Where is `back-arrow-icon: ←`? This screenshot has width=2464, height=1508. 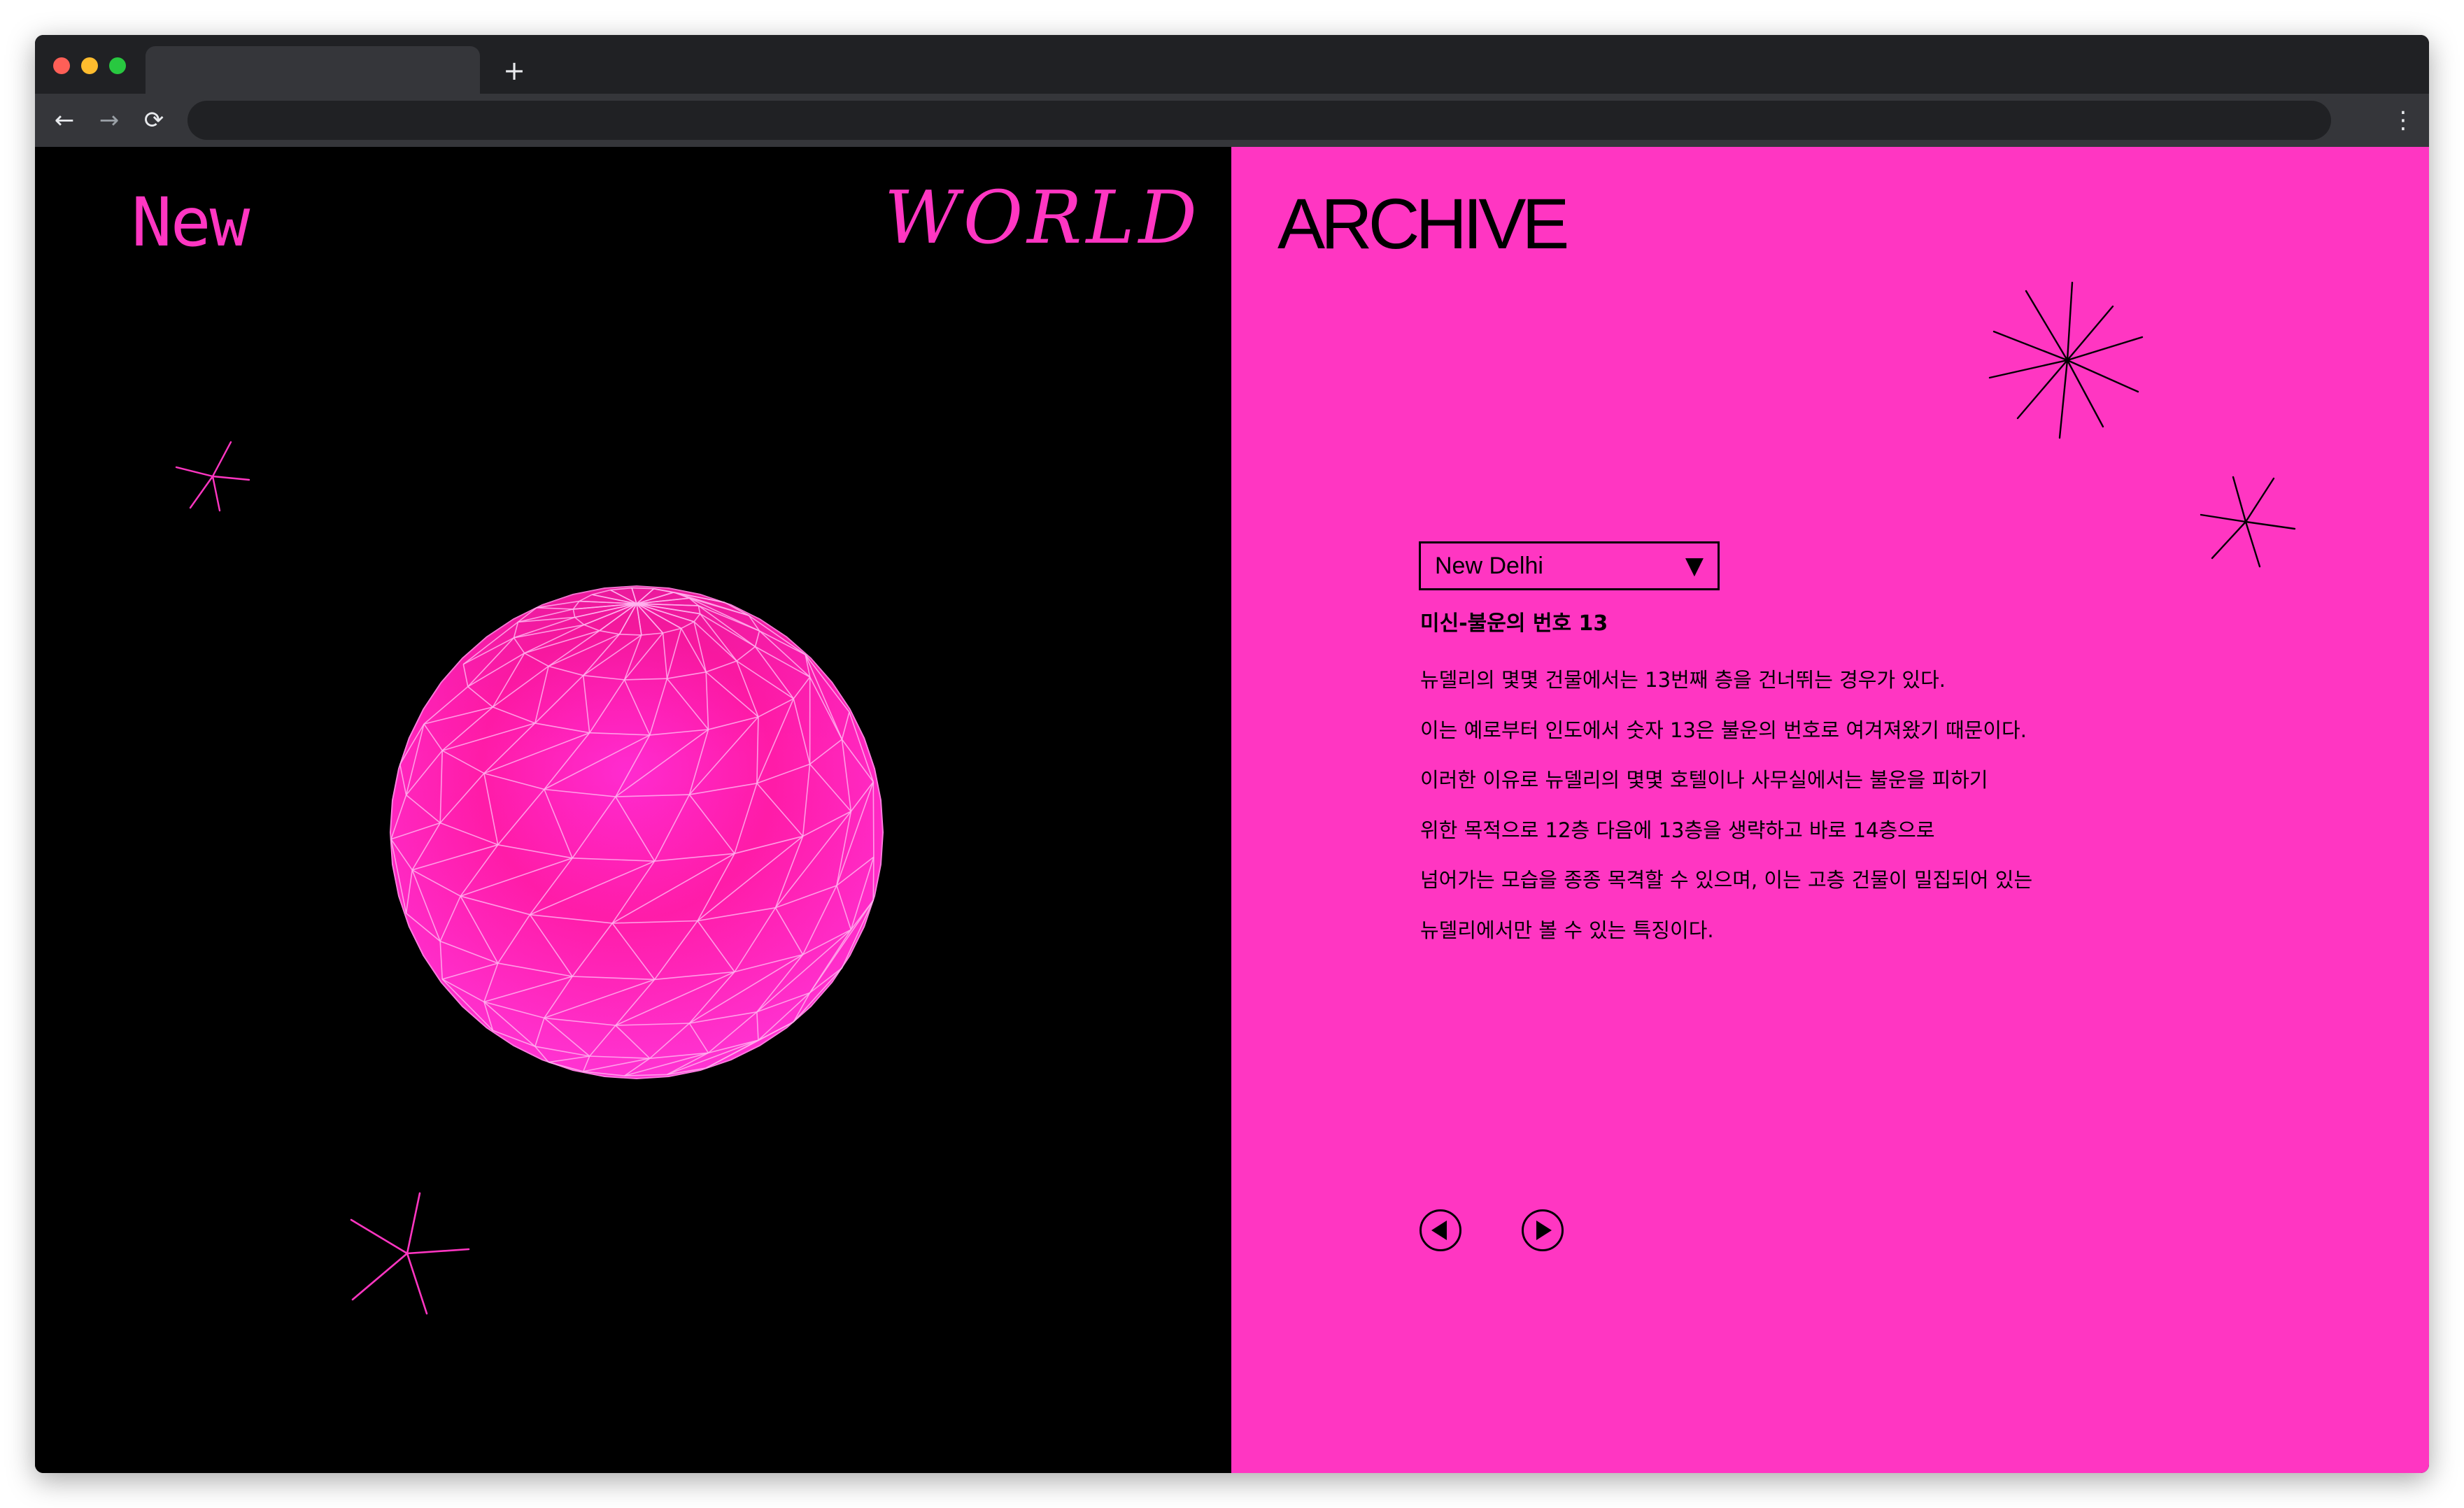 back-arrow-icon: ← is located at coordinates (64, 120).